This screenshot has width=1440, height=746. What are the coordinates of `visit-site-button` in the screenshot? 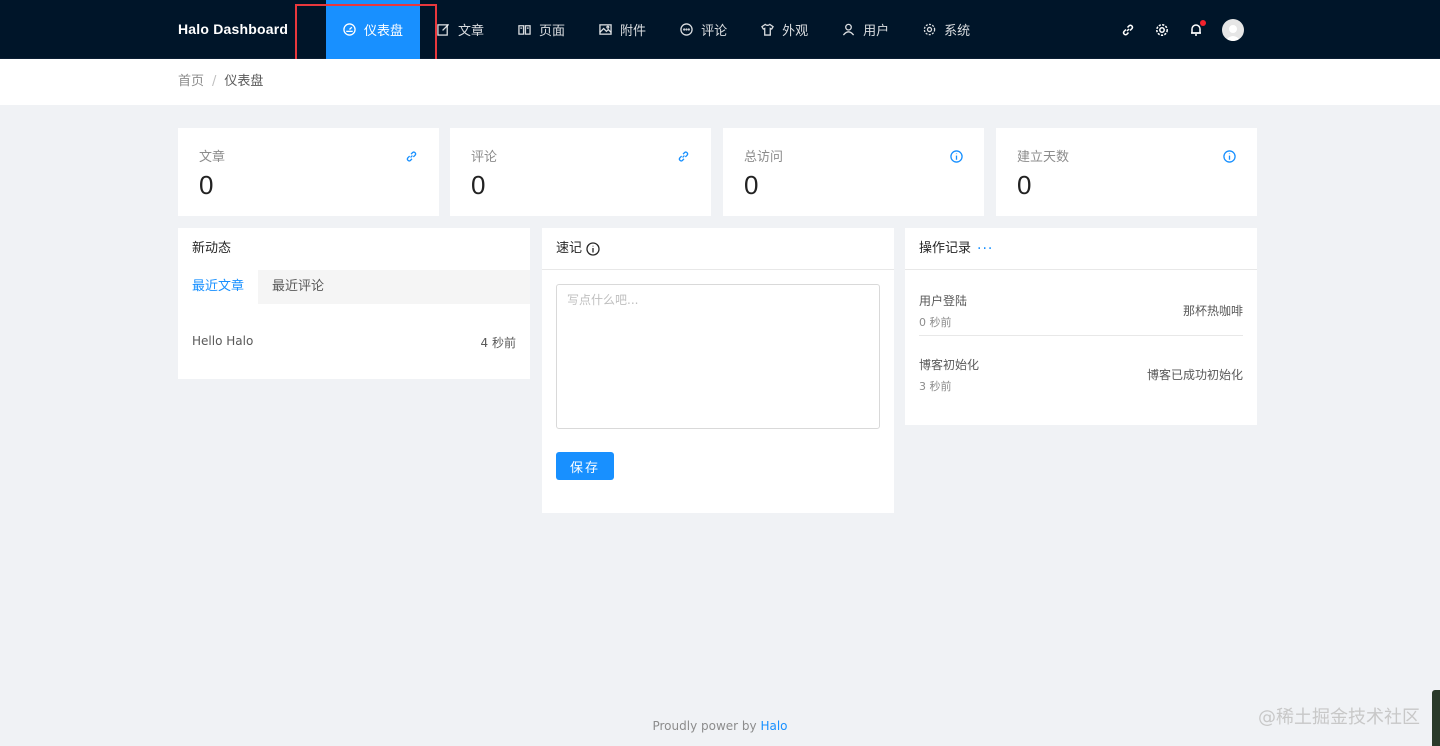 It's located at (1128, 30).